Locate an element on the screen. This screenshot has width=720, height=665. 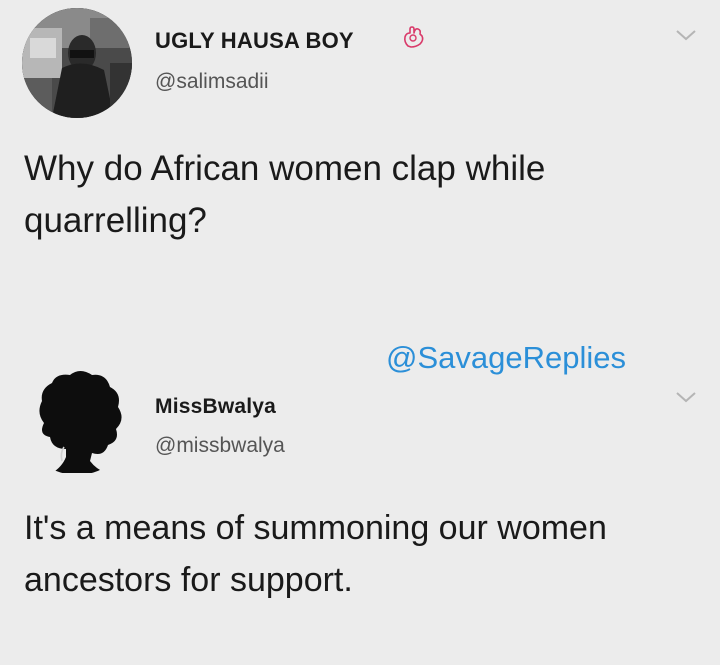
ok-hand-icon is located at coordinates (414, 37).